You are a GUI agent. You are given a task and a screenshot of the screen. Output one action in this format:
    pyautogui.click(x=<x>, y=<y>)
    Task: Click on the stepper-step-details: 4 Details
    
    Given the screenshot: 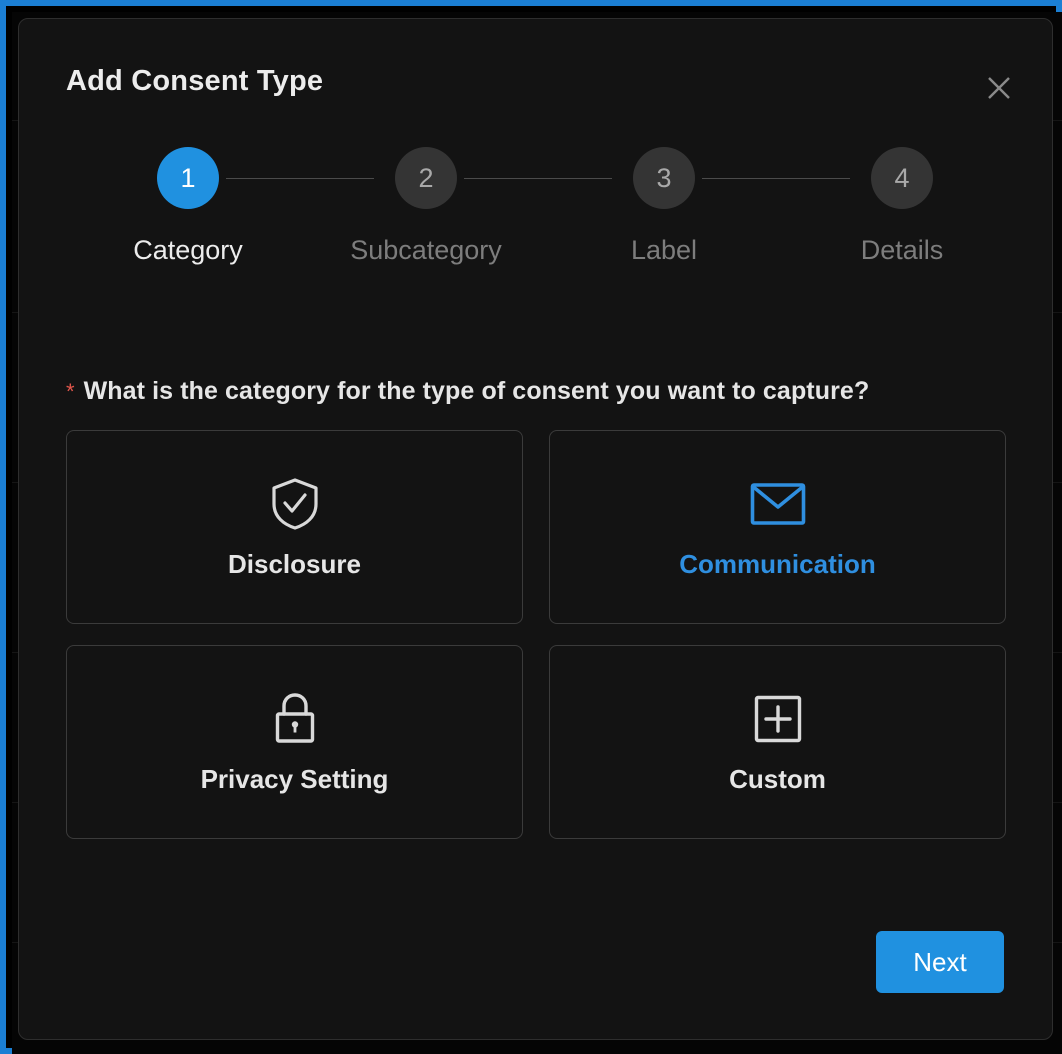 What is the action you would take?
    pyautogui.click(x=902, y=206)
    